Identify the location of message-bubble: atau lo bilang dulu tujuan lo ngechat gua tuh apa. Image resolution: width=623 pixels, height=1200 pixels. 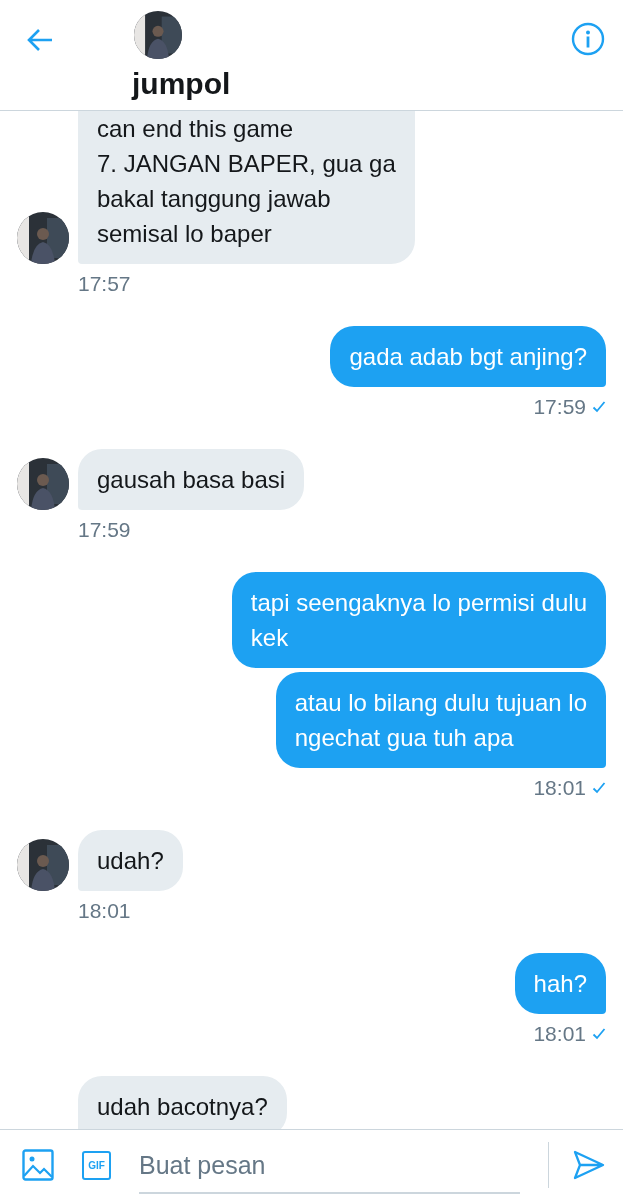
(440, 720).